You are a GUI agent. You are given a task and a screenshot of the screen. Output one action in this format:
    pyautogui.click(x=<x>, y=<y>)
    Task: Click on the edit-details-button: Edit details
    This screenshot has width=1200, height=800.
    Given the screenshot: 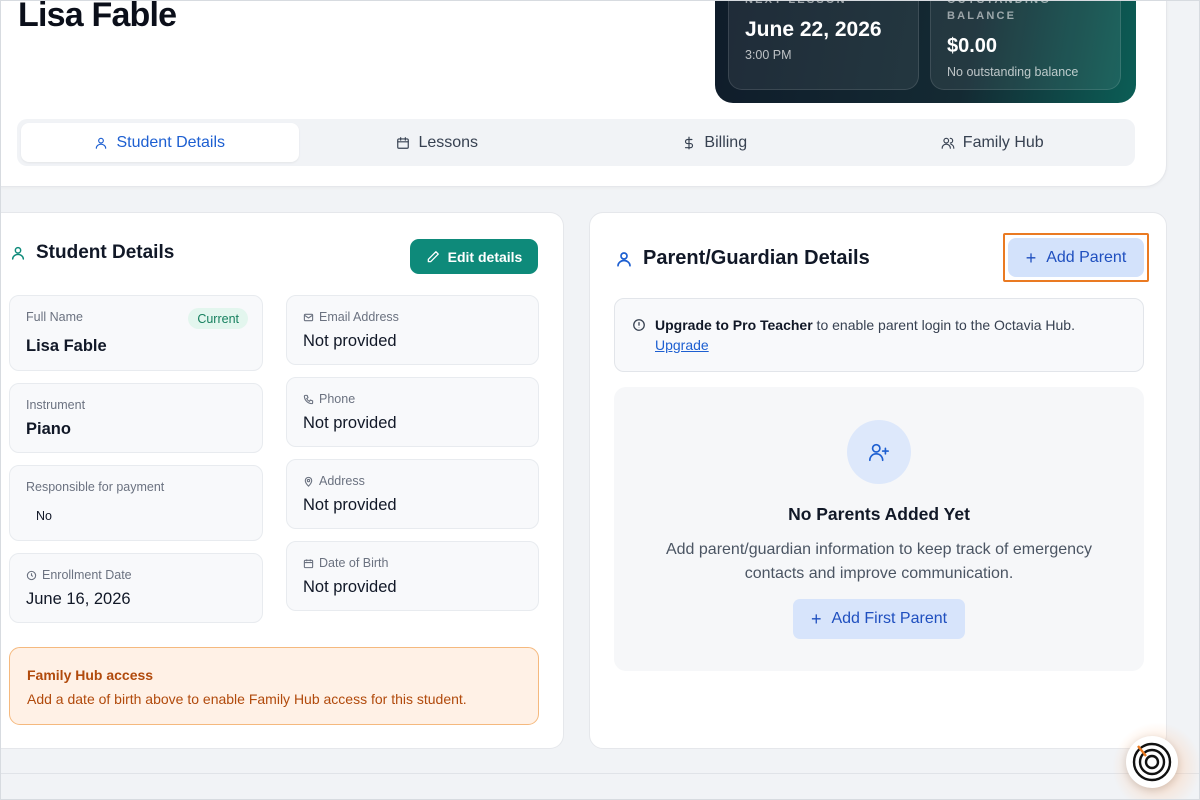 What is the action you would take?
    pyautogui.click(x=474, y=256)
    